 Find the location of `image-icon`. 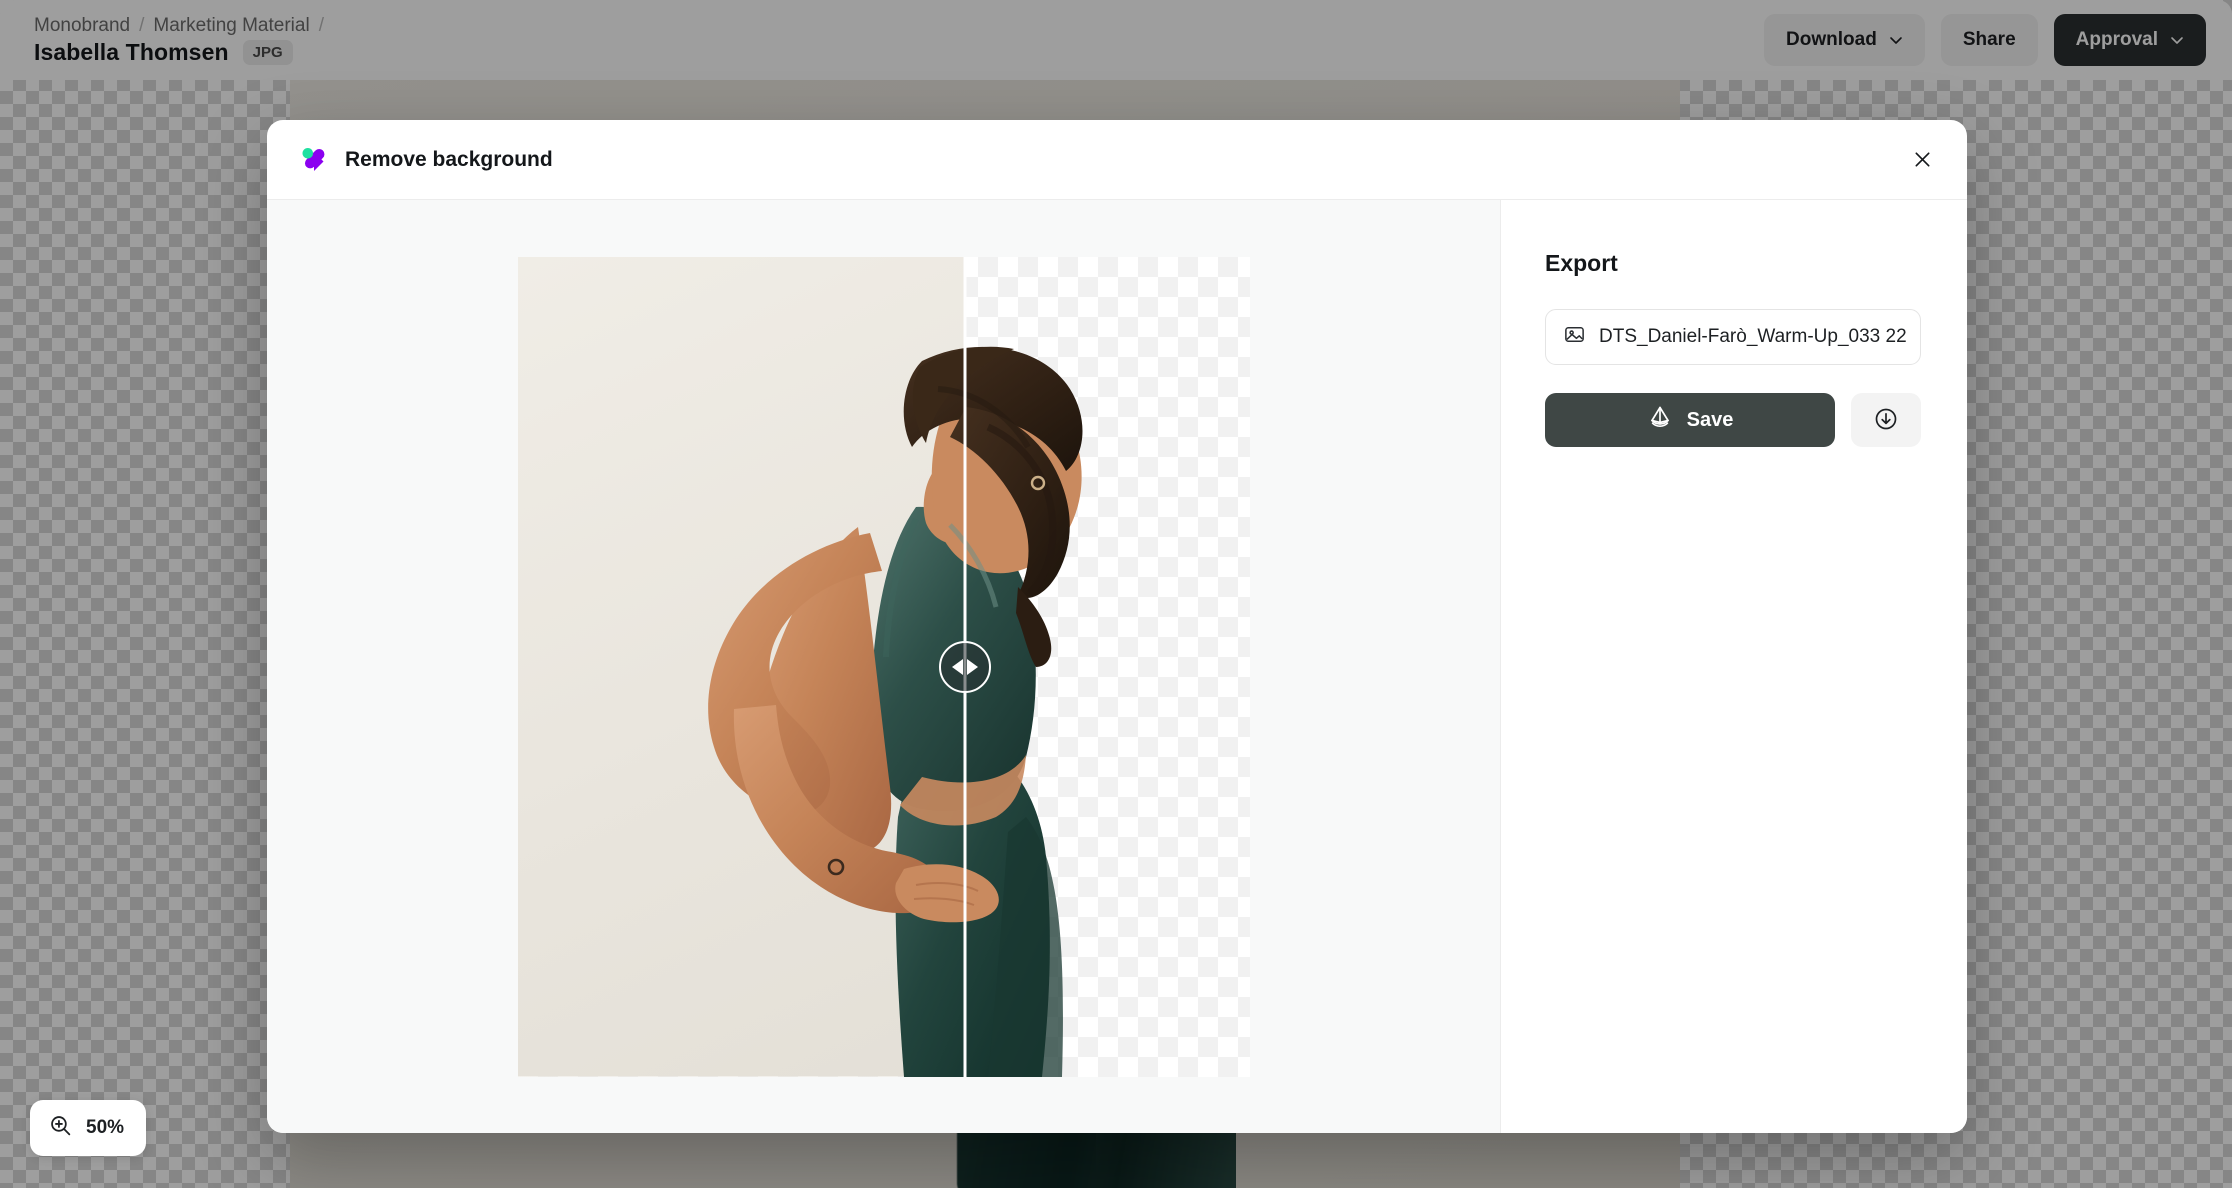

image-icon is located at coordinates (1574, 337).